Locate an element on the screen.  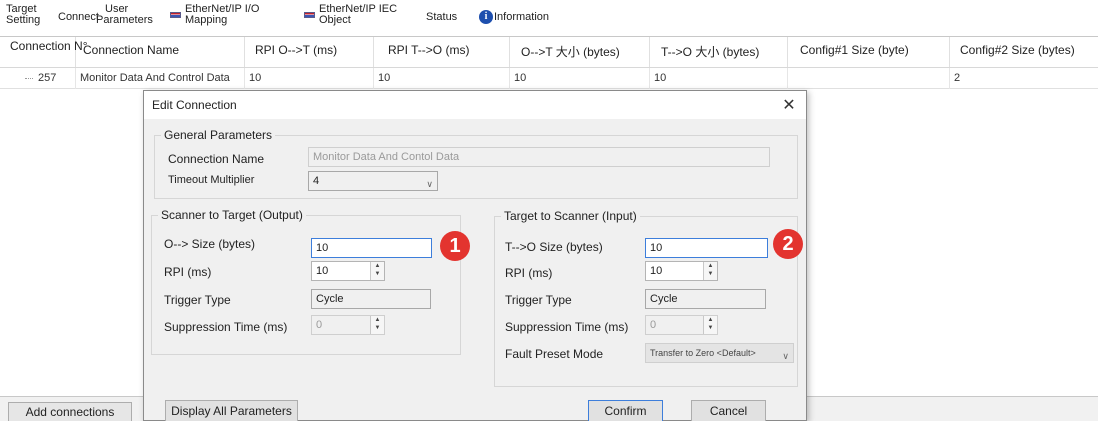
timeout-multiplier-select: 4 ∨ is located at coordinates (373, 181).